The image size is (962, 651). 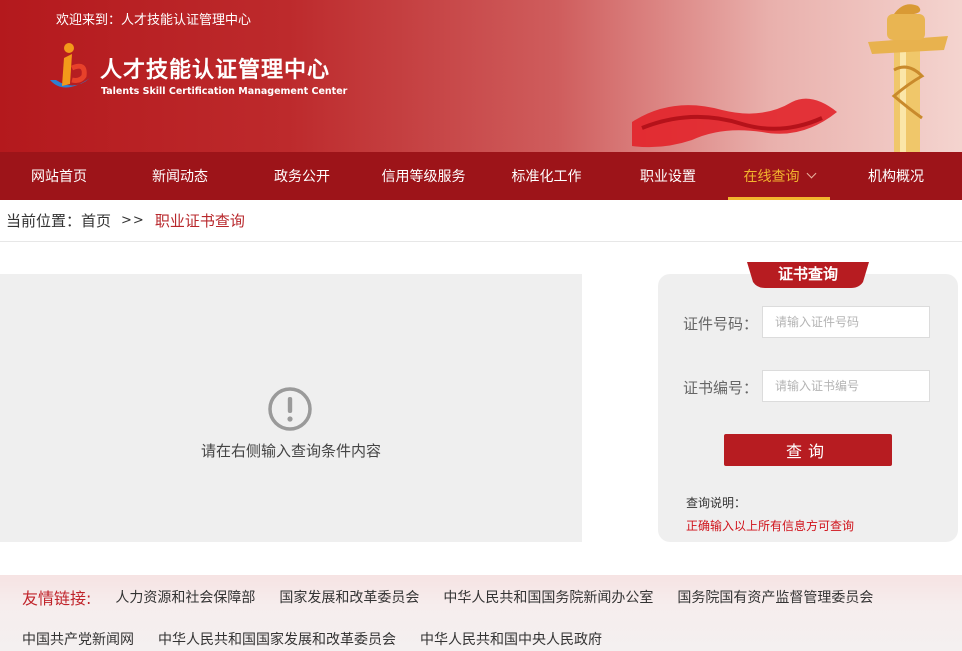 What do you see at coordinates (57, 598) in the screenshot?
I see `links-title: 友情链接:` at bounding box center [57, 598].